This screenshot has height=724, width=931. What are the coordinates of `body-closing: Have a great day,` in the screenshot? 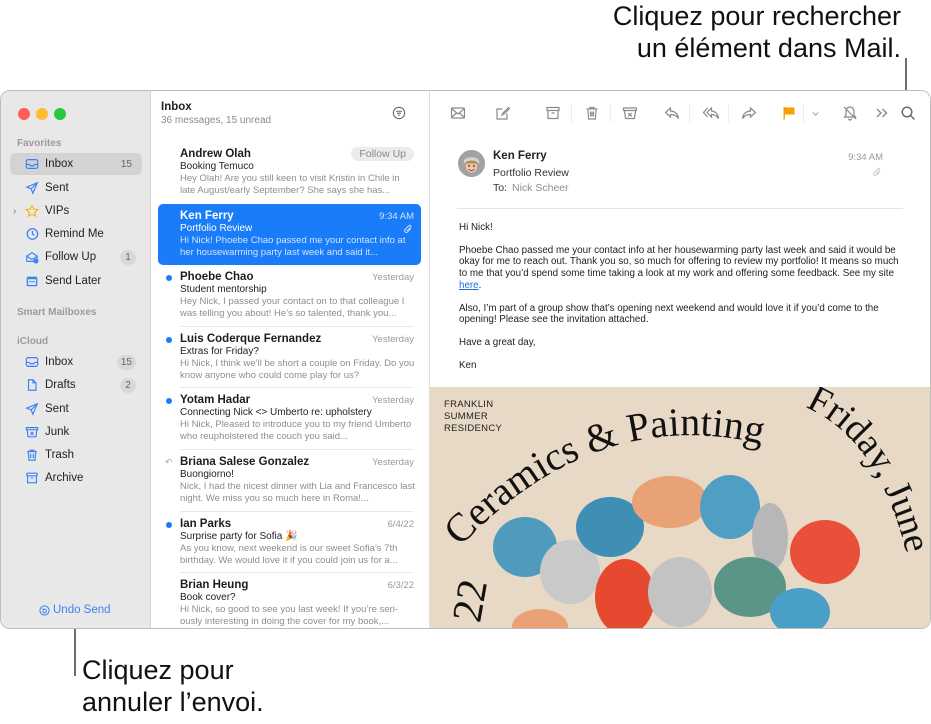 It's located at (497, 342).